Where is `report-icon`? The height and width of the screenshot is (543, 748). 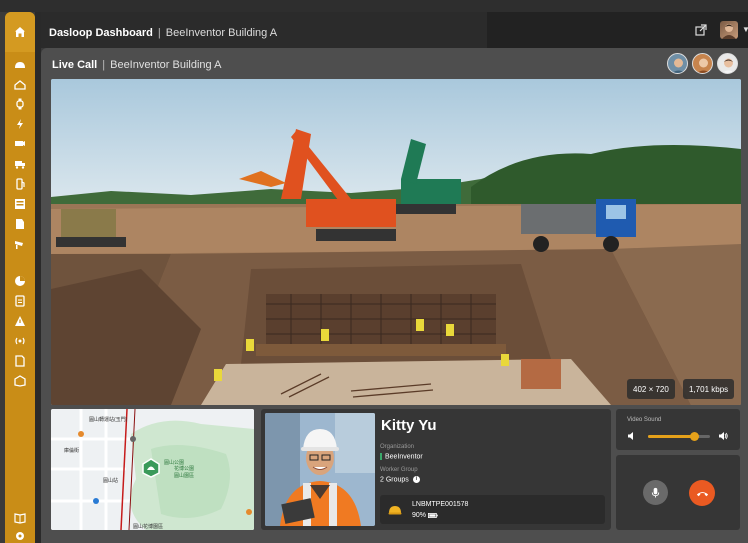 report-icon is located at coordinates (20, 301).